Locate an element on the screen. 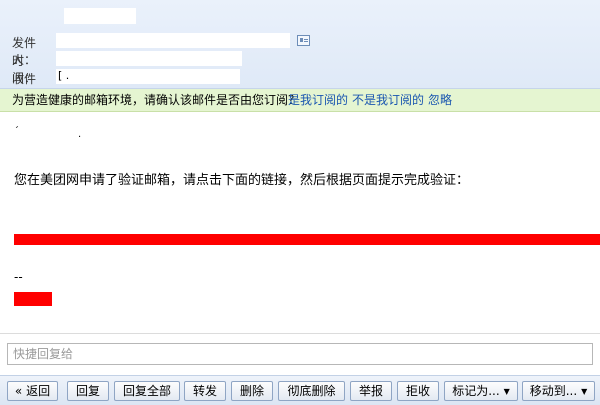 This screenshot has height=405, width=600. delete-button: 删除 is located at coordinates (252, 391).